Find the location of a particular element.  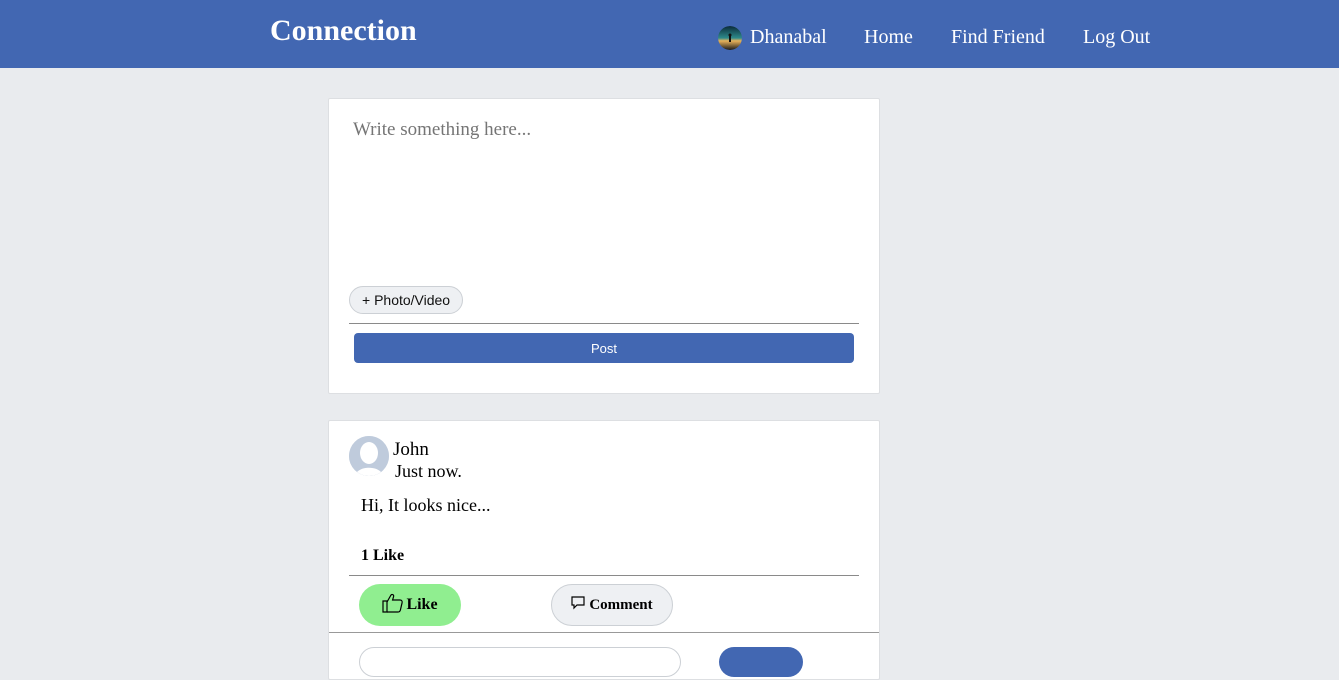

like-button-label: Like is located at coordinates (422, 604).